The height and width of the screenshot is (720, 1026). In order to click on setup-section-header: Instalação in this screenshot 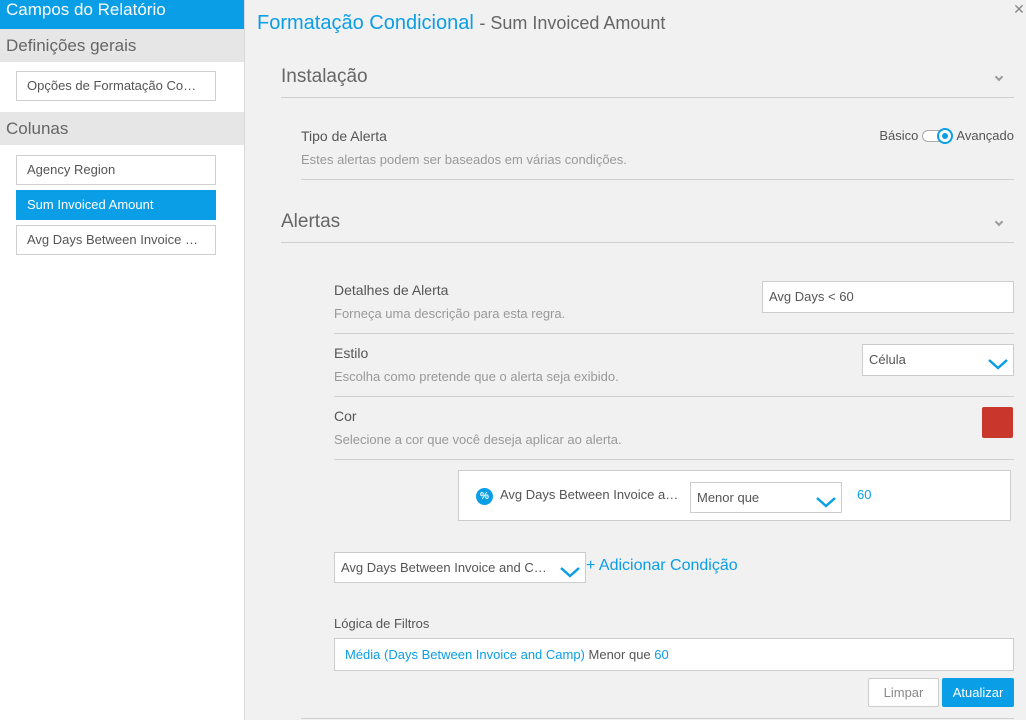, I will do `click(647, 80)`.